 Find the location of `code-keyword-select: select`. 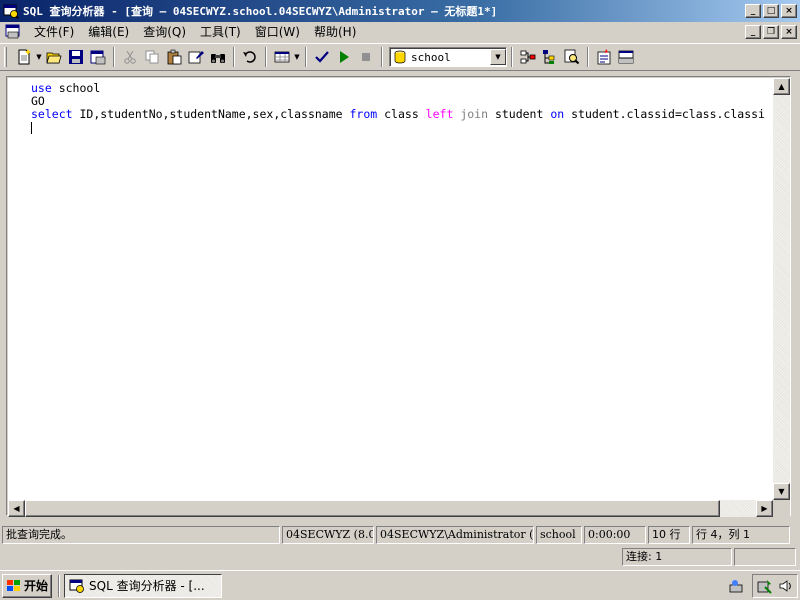

code-keyword-select: select is located at coordinates (52, 114).